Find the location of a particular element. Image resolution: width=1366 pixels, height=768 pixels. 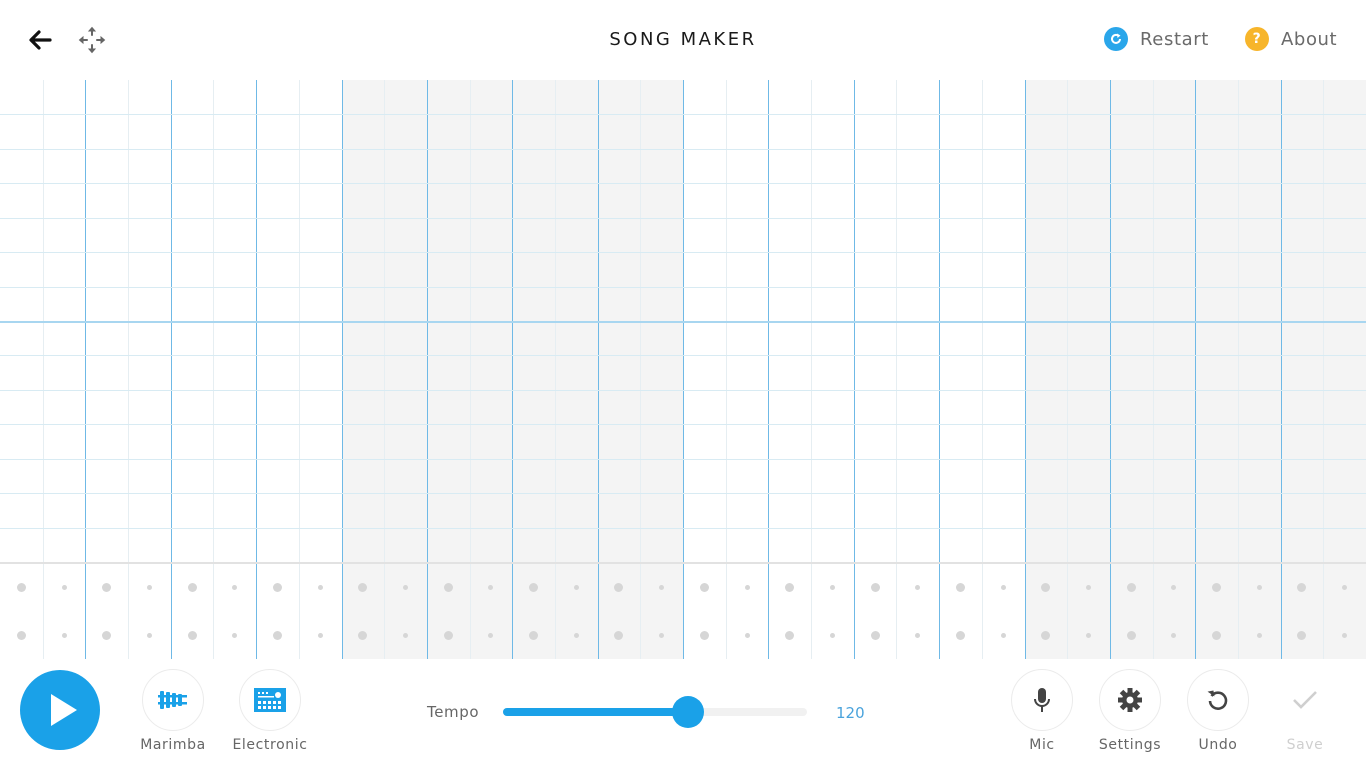

restart-button: Restart is located at coordinates (1156, 39).